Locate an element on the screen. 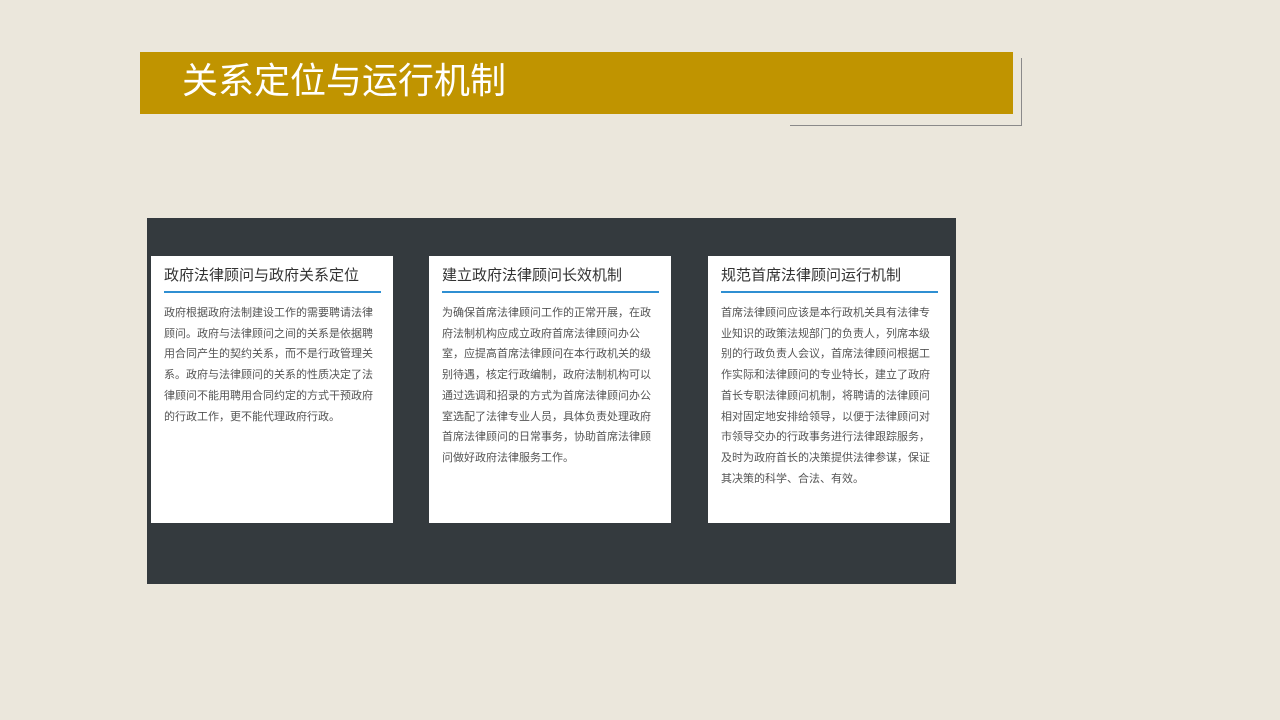  card-title: 建立政府法律顾问长效机制 is located at coordinates (532, 275).